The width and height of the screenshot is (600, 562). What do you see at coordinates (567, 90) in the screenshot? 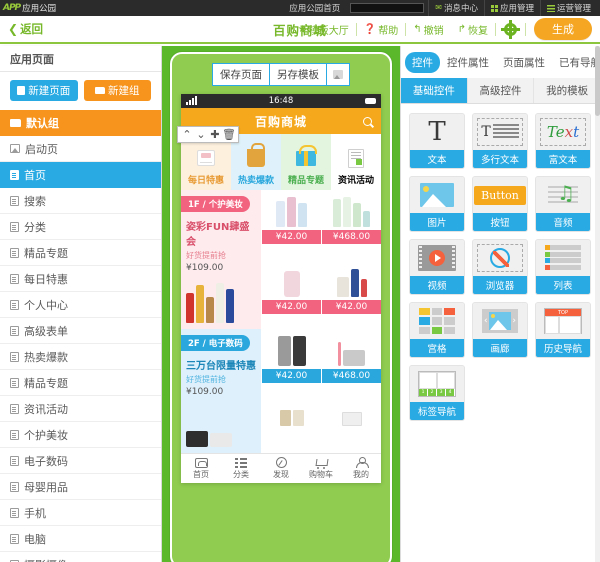
I see `subtab-my-templates: 我的模板` at bounding box center [567, 90].